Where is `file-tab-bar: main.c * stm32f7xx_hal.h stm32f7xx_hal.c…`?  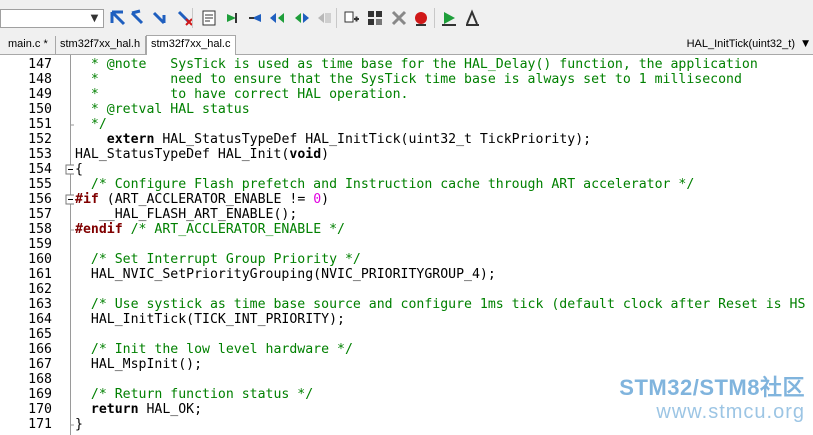
file-tab-bar: main.c * stm32f7xx_hal.h stm32f7xx_hal.c… is located at coordinates (406, 44).